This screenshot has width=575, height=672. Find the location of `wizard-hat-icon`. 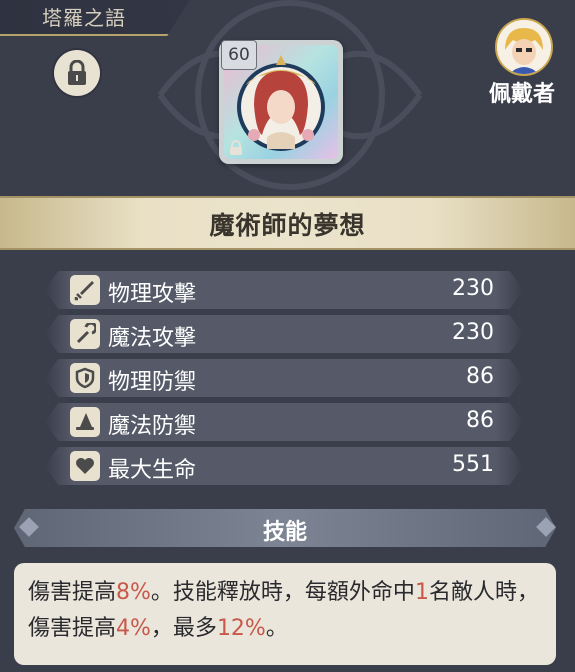

wizard-hat-icon is located at coordinates (85, 422).